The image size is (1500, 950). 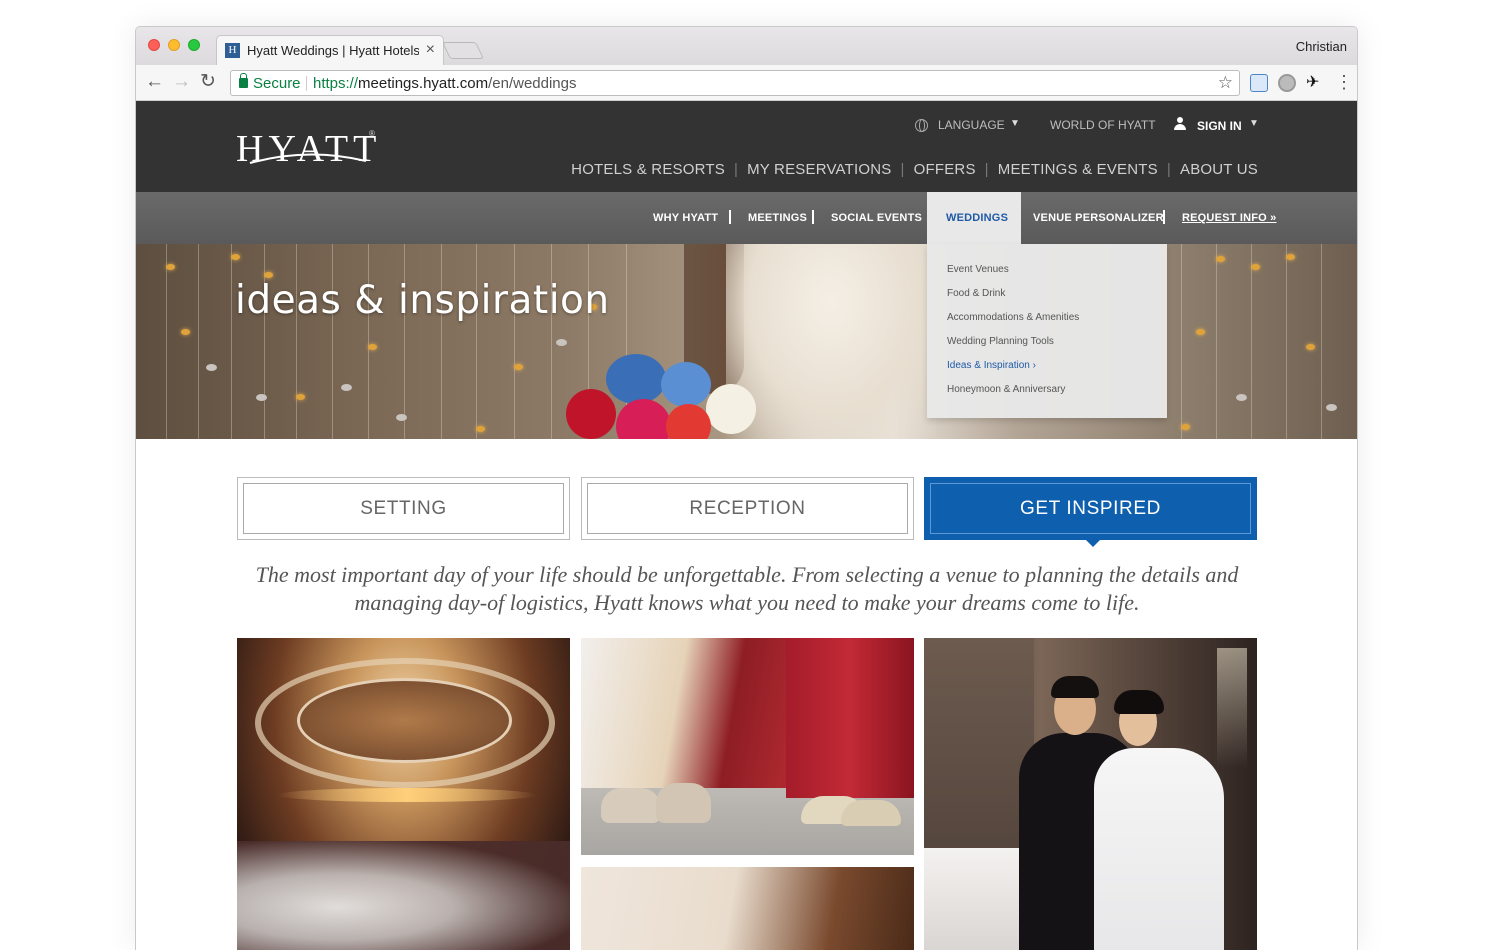 What do you see at coordinates (921, 125) in the screenshot?
I see `globe-icon` at bounding box center [921, 125].